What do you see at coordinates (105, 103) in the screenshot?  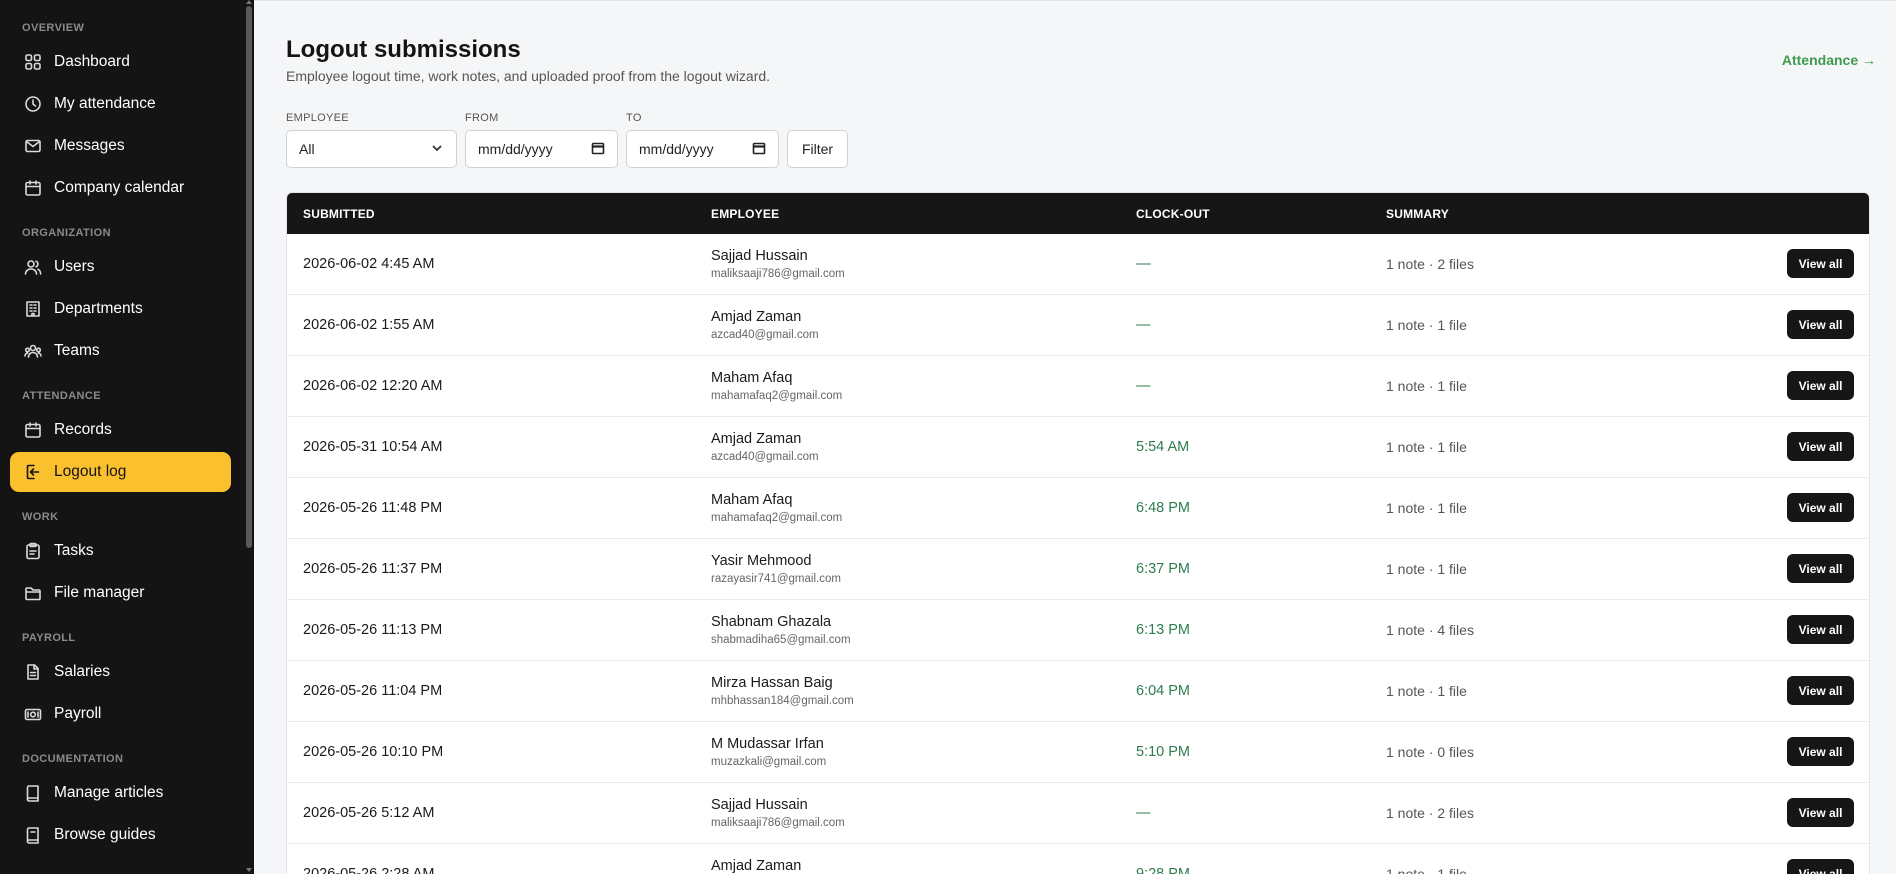 I see `sidebar-item-label: My attendance` at bounding box center [105, 103].